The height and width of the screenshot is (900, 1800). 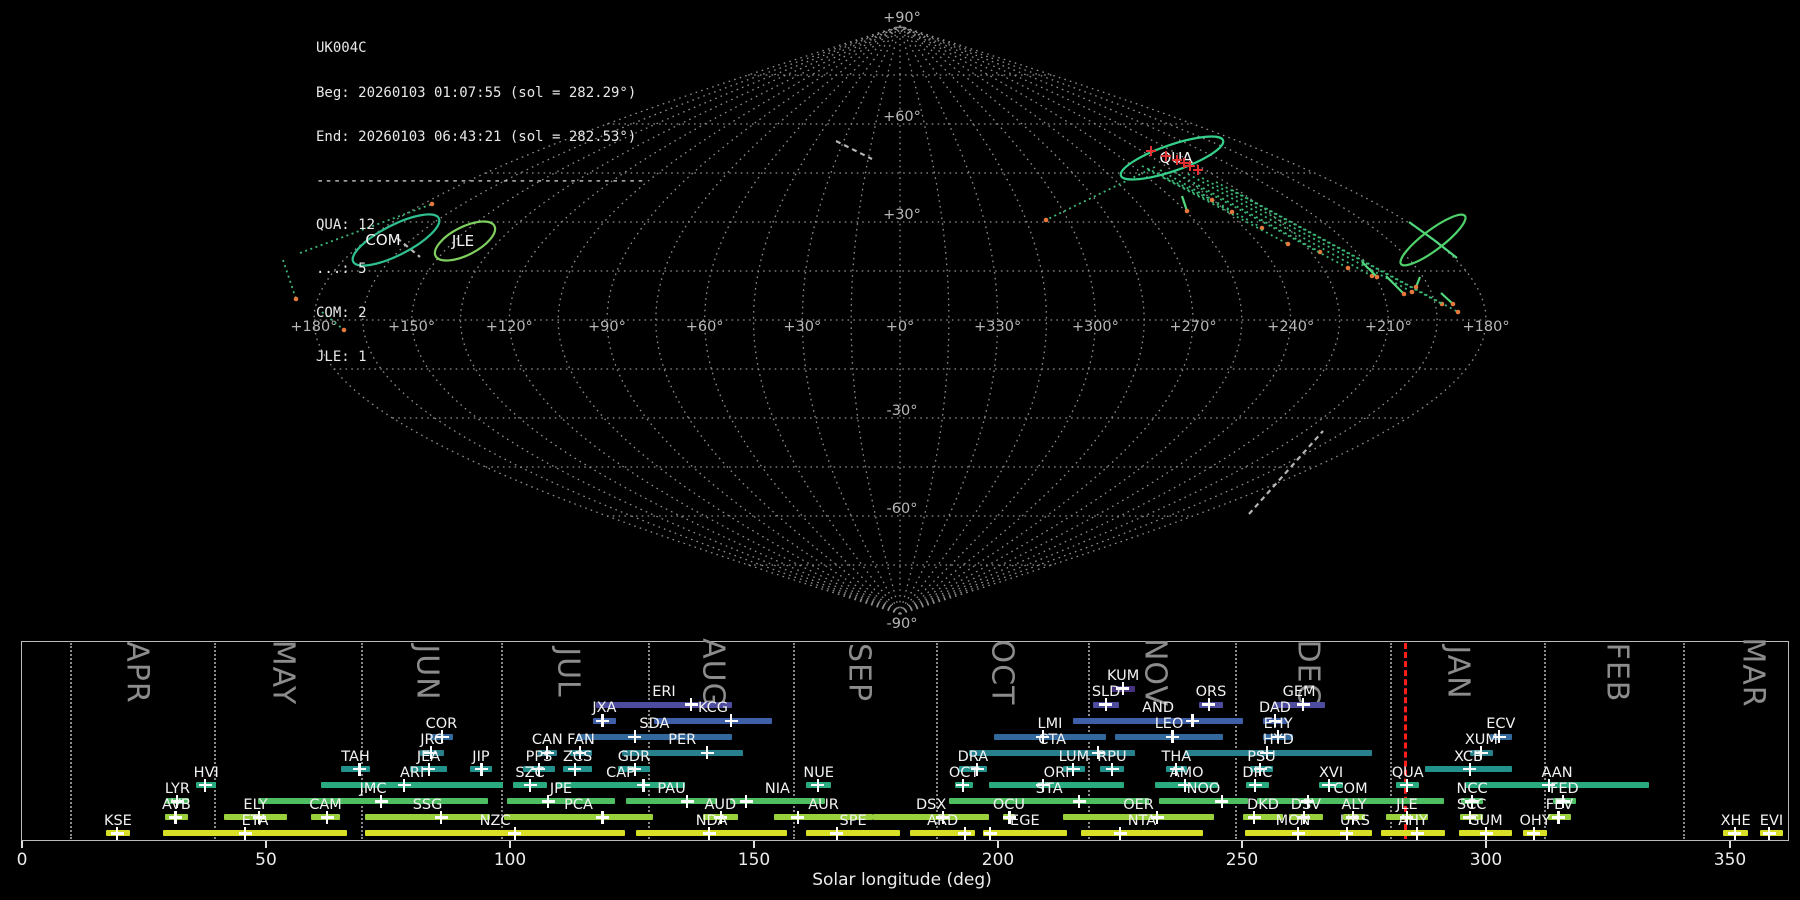 What do you see at coordinates (1388, 327) in the screenshot?
I see `lon-label: +210°` at bounding box center [1388, 327].